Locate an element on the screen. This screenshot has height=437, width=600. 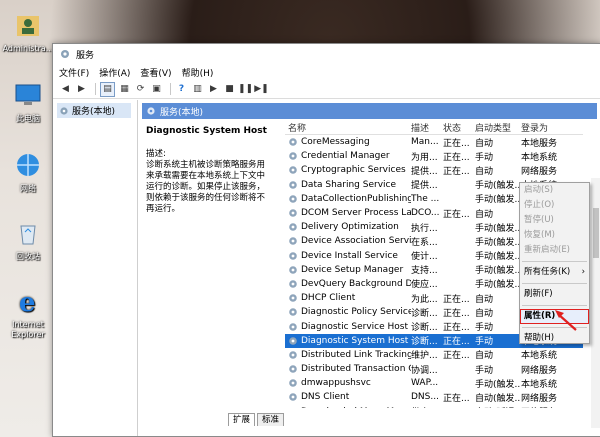
tab-extended: 扩展 is located at coordinates (242, 419).